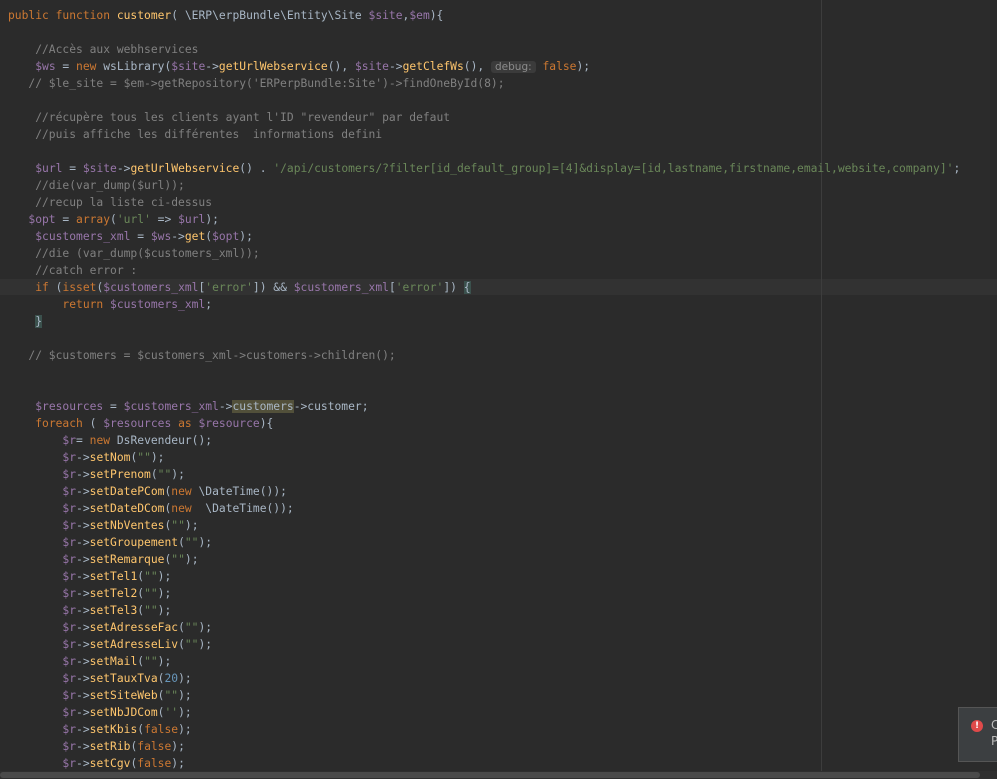  What do you see at coordinates (977, 734) in the screenshot?
I see `error-notification: ! C P` at bounding box center [977, 734].